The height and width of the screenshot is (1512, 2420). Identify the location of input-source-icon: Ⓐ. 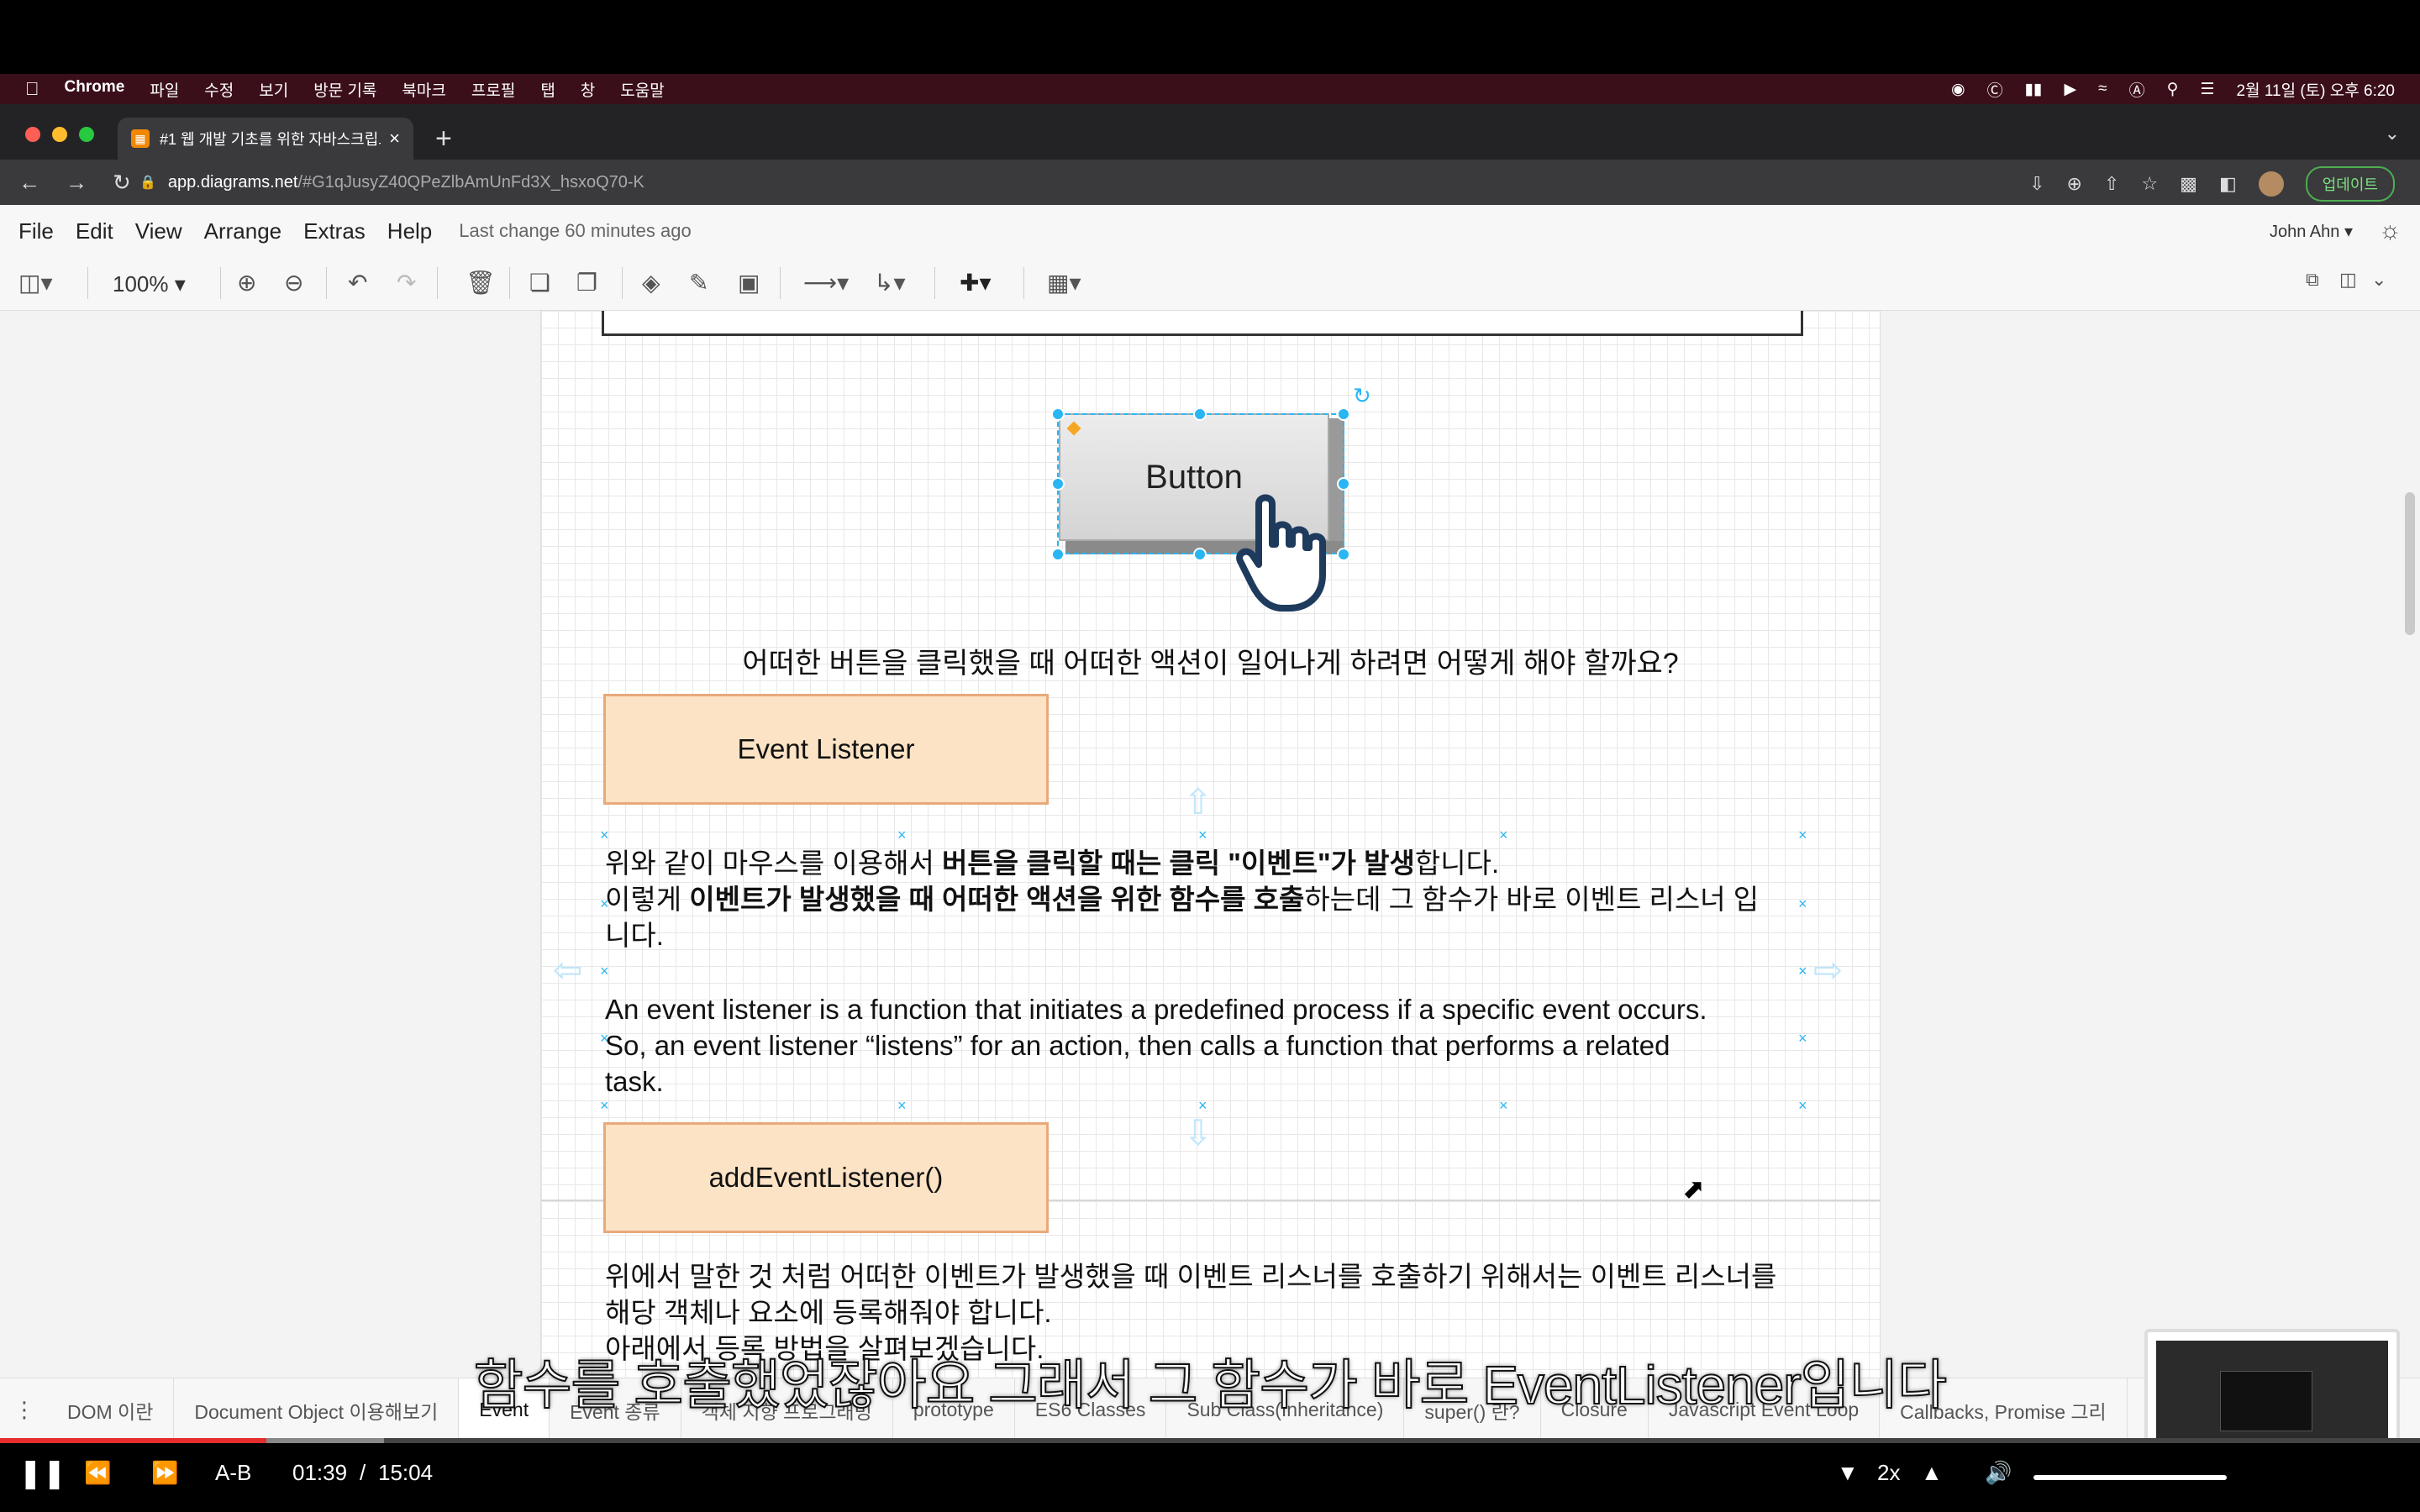
(2137, 89).